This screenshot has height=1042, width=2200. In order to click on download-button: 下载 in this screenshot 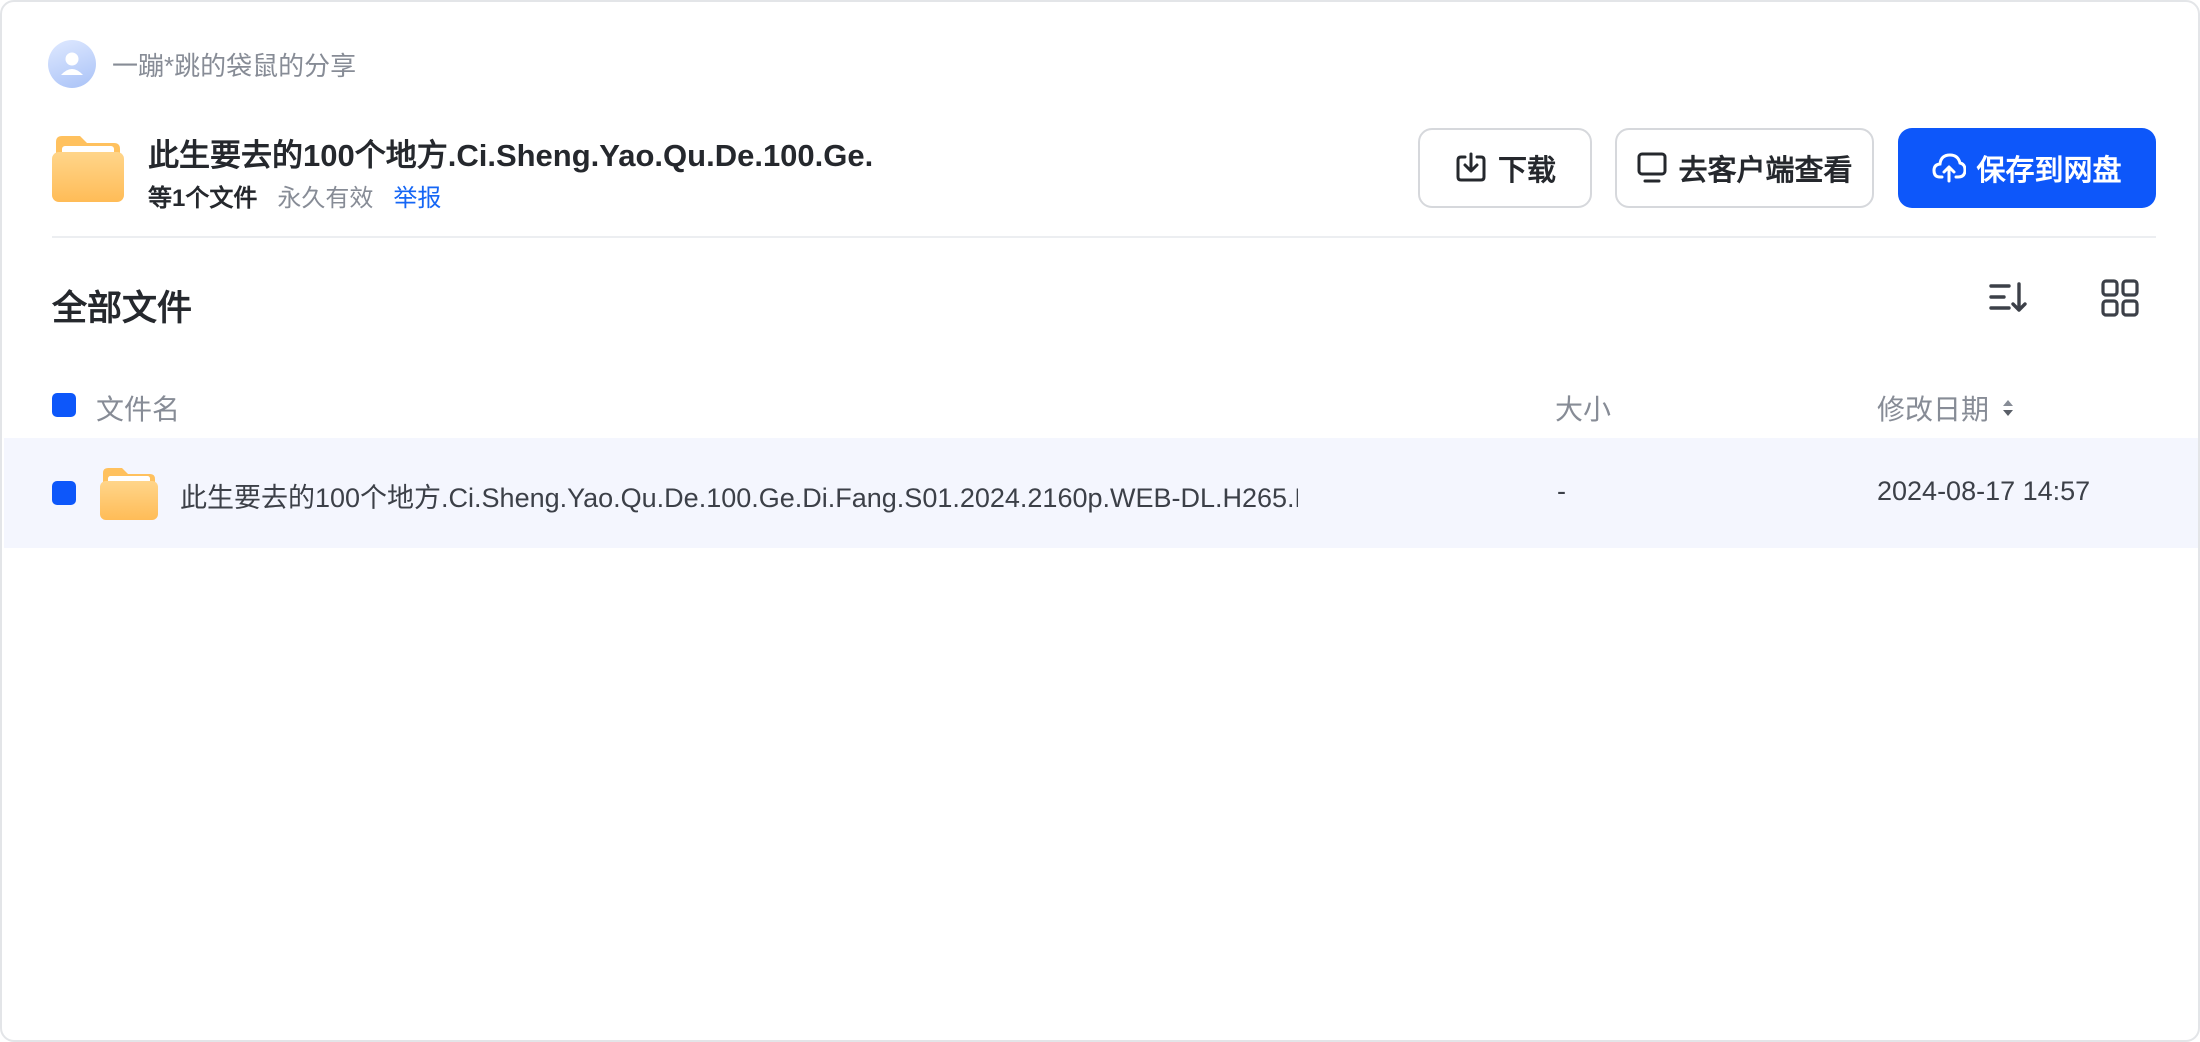, I will do `click(1505, 168)`.